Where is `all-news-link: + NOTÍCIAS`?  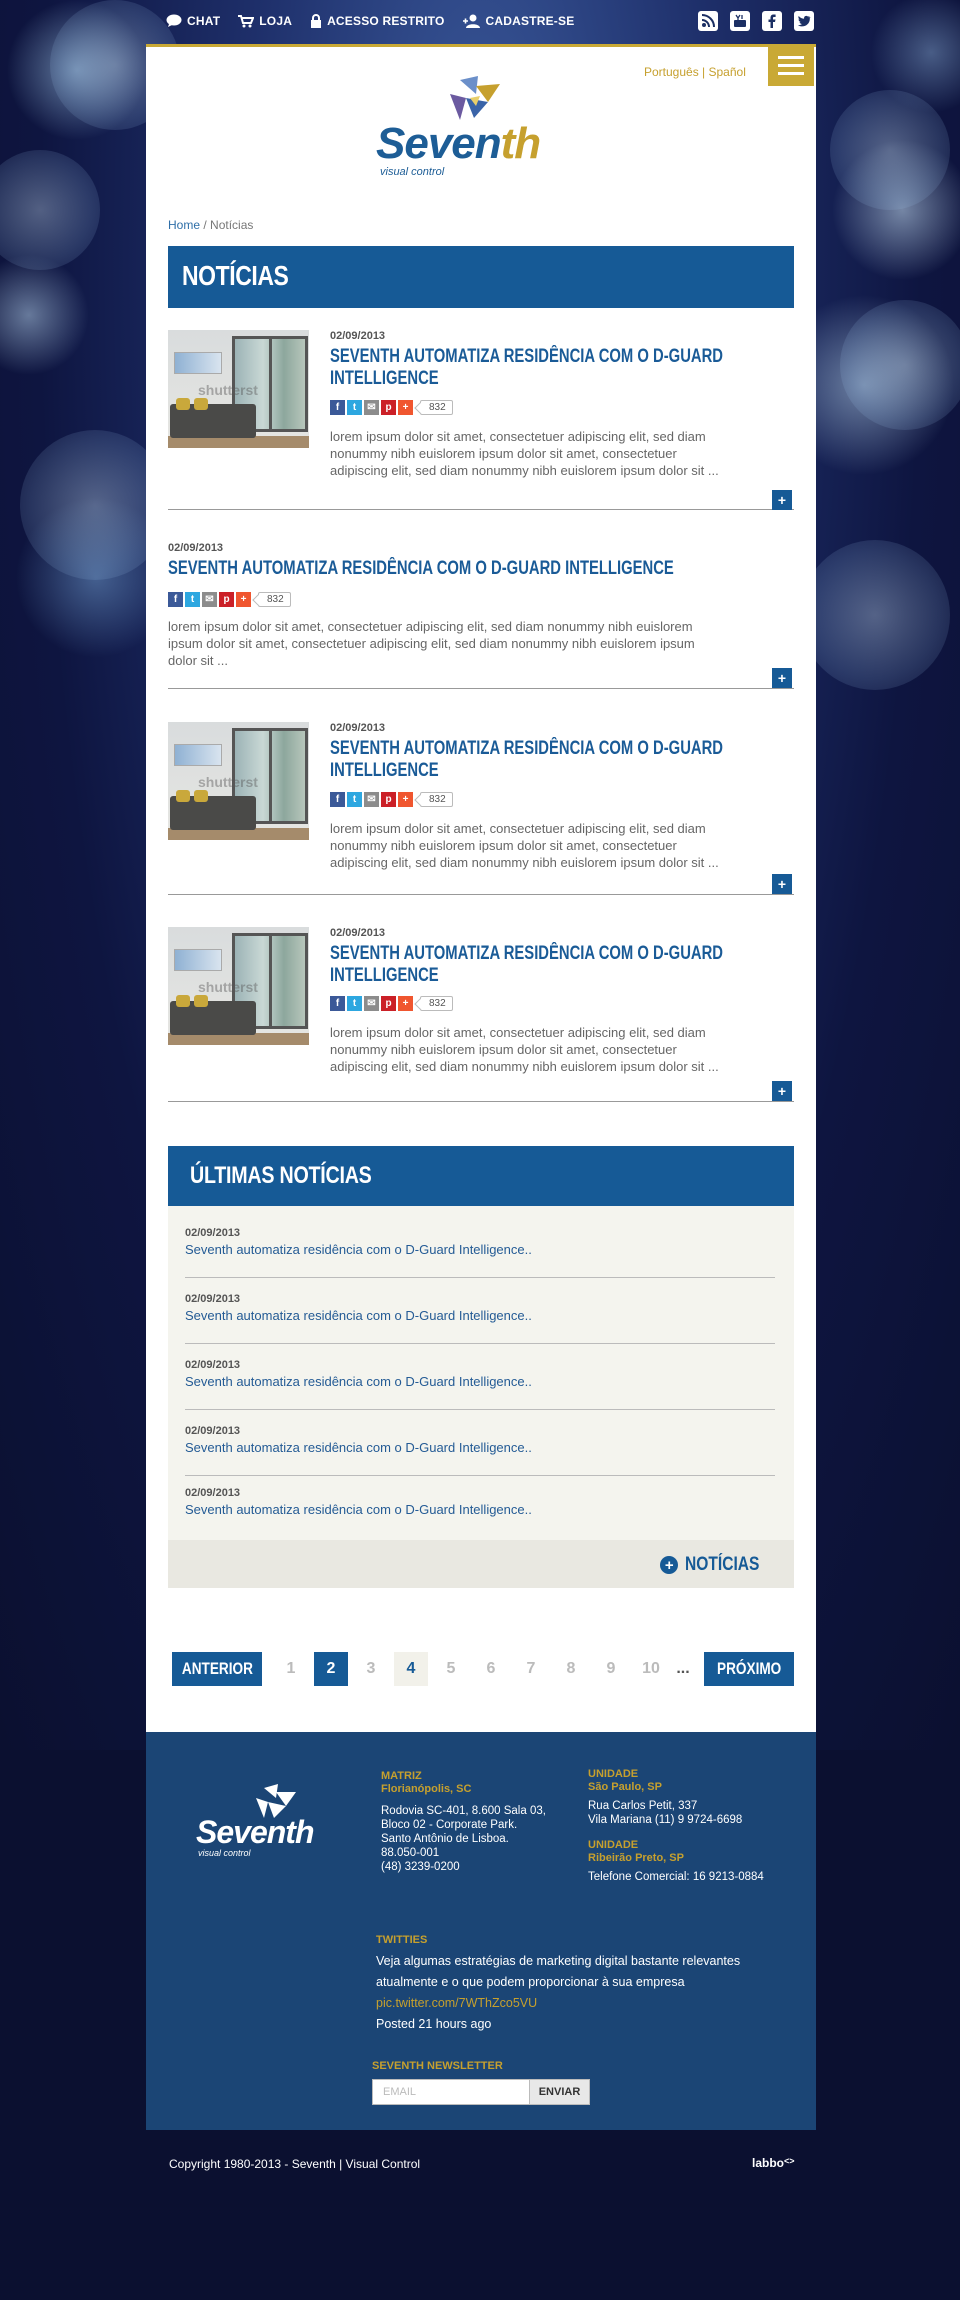
all-news-link: + NOTÍCIAS is located at coordinates (718, 1565).